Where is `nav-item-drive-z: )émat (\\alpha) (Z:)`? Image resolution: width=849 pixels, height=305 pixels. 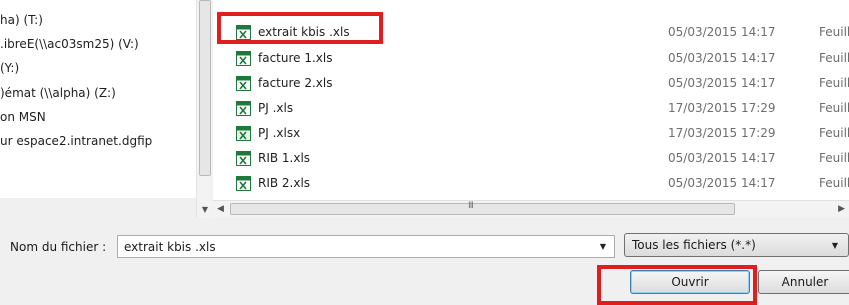
nav-item-drive-z: )émat (\\alpha) (Z:) is located at coordinates (58, 93).